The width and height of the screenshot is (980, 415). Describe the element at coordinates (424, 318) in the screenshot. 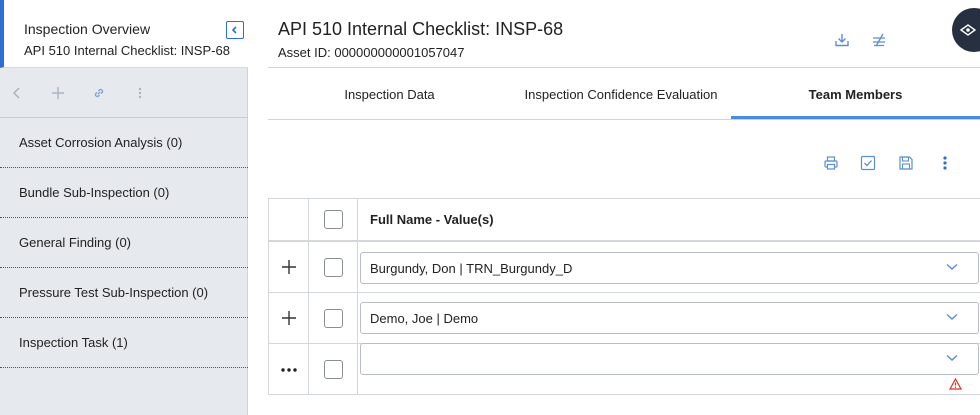

I see `full-name-value: Demo, Joe | Demo` at that location.